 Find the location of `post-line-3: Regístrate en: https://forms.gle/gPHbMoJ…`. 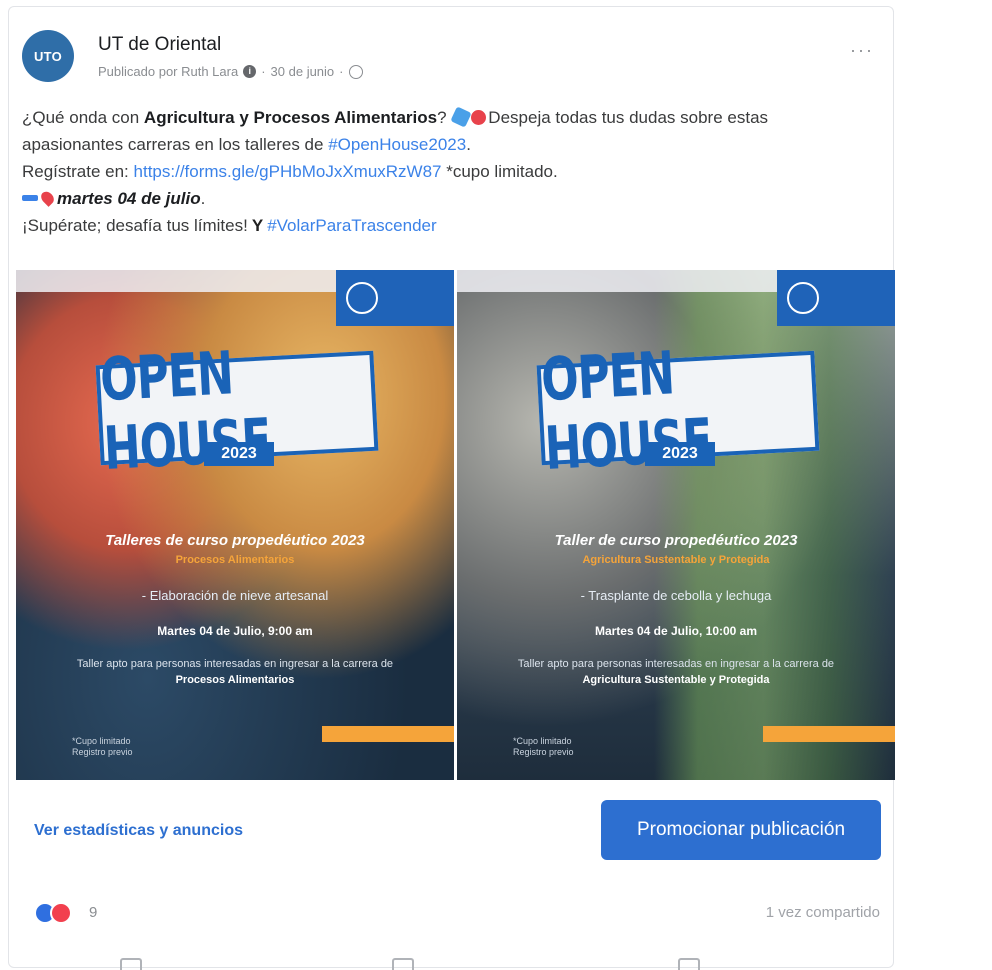

post-line-3: Regístrate en: https://forms.gle/gPHbMoJ… is located at coordinates (290, 171).